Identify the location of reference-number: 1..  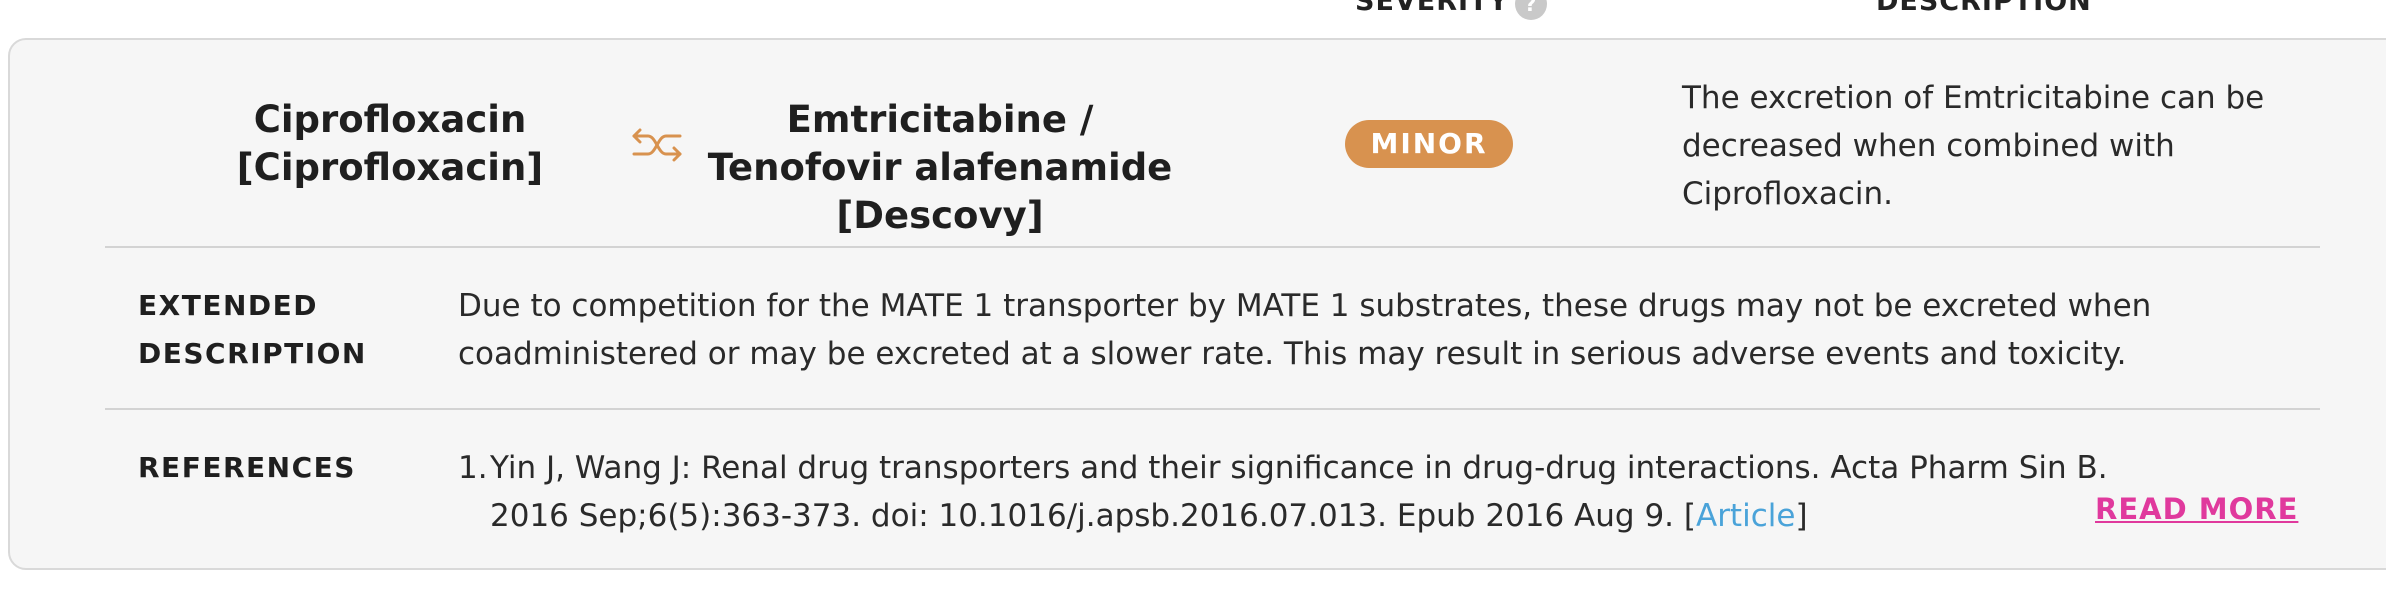
(473, 468).